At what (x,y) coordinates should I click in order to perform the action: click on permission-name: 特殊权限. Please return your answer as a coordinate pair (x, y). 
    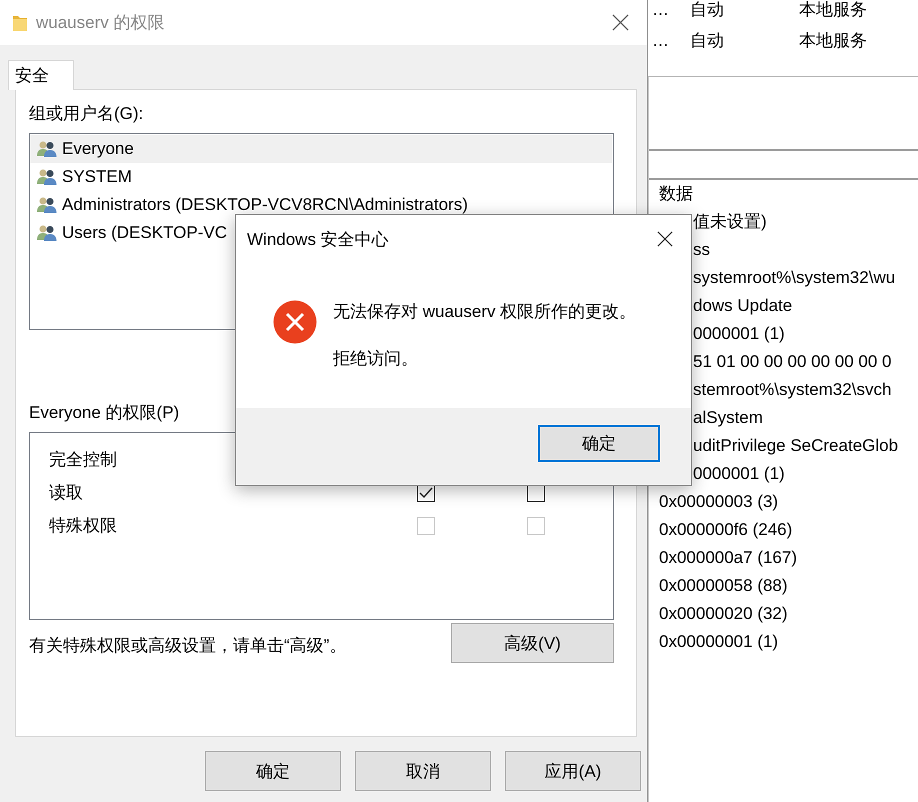
    Looking at the image, I should click on (83, 526).